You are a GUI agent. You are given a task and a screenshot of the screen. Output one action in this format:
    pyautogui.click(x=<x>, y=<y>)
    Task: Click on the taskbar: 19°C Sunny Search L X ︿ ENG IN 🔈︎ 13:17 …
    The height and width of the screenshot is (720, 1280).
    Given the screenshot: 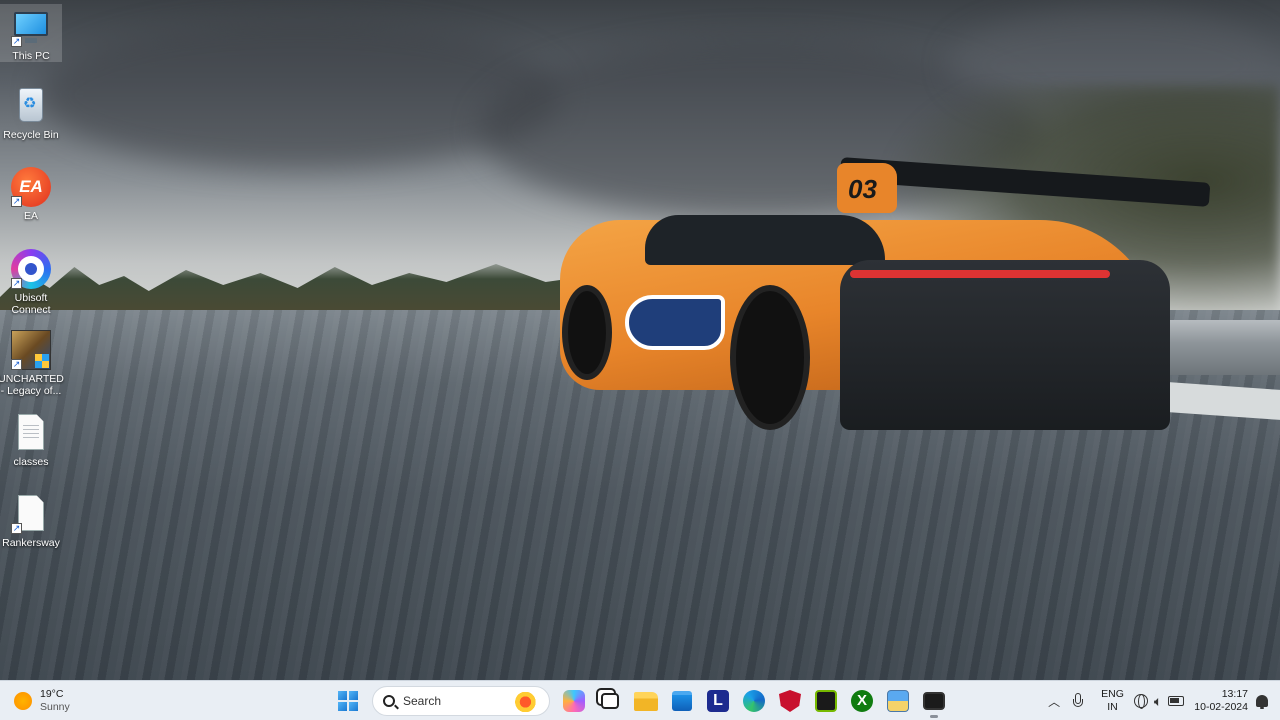 What is the action you would take?
    pyautogui.click(x=640, y=700)
    